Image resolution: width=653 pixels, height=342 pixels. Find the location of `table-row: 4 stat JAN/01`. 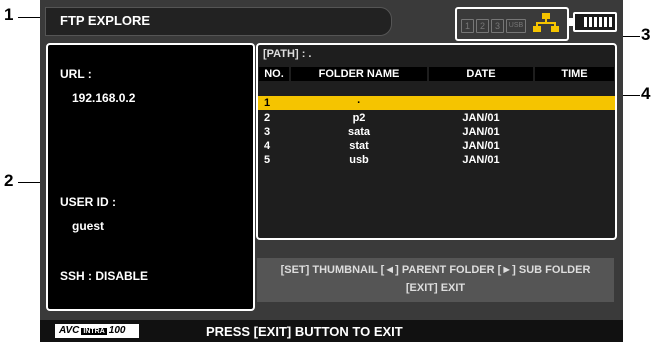

table-row: 4 stat JAN/01 is located at coordinates (436, 146).